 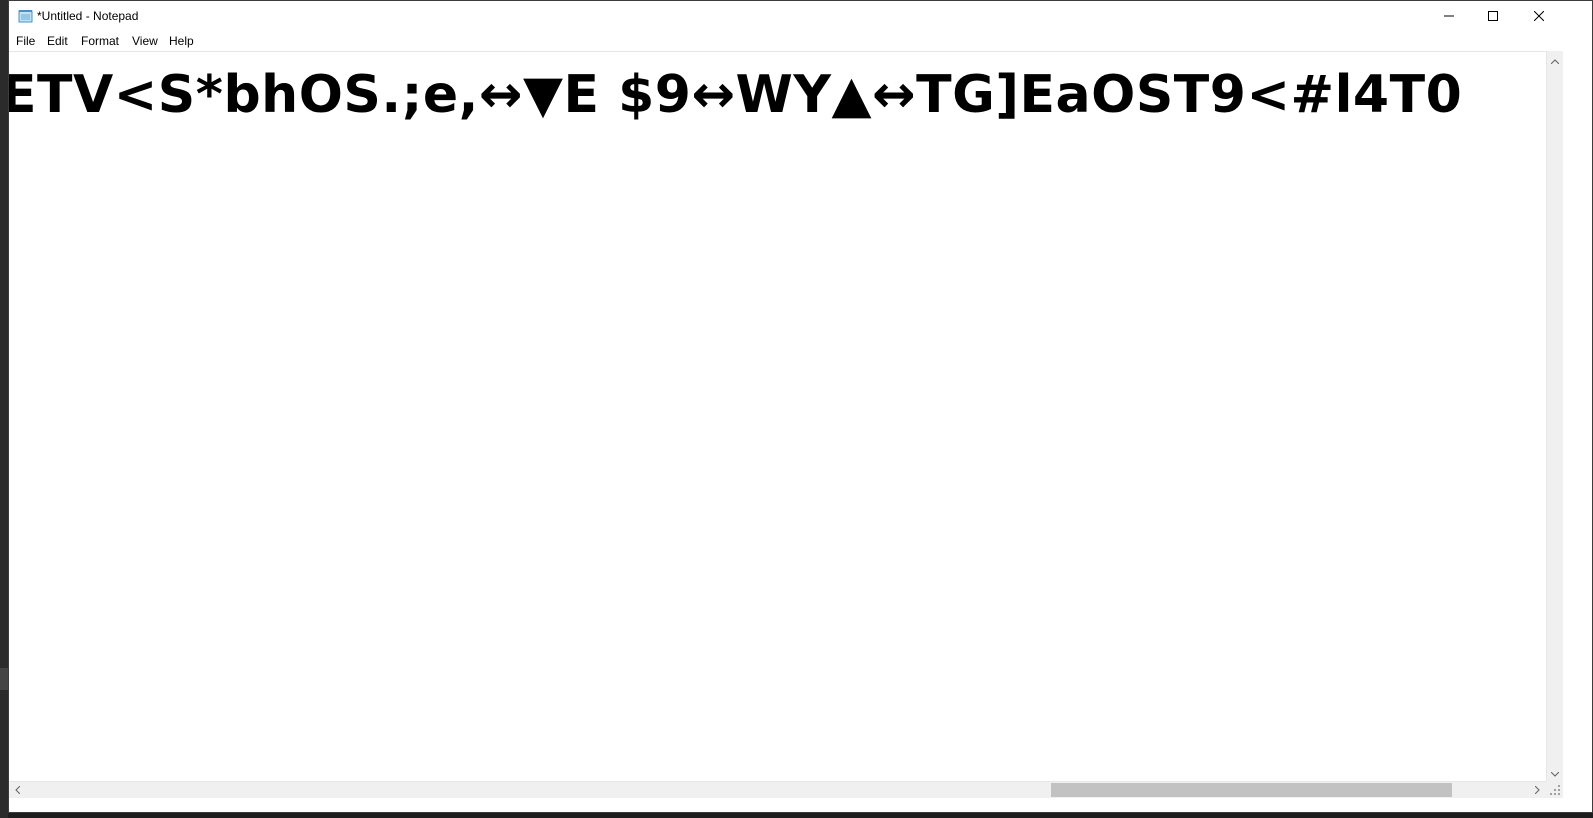 What do you see at coordinates (800, 805) in the screenshot?
I see `window-bottom-edge` at bounding box center [800, 805].